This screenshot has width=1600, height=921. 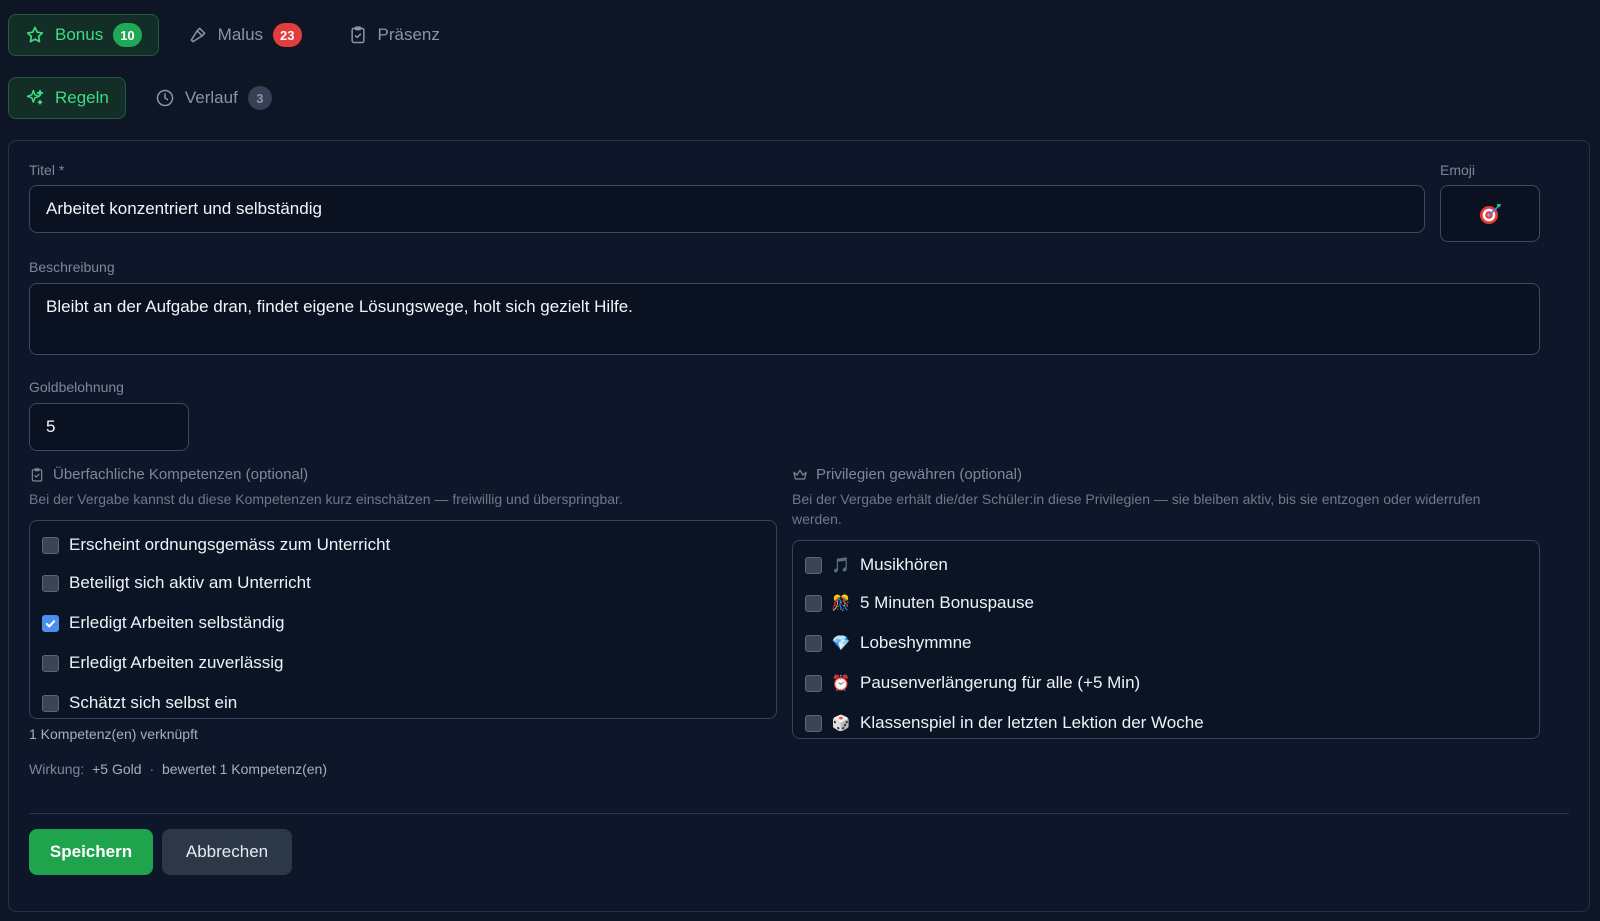 I want to click on music-note-icon: 🎵, so click(x=841, y=565).